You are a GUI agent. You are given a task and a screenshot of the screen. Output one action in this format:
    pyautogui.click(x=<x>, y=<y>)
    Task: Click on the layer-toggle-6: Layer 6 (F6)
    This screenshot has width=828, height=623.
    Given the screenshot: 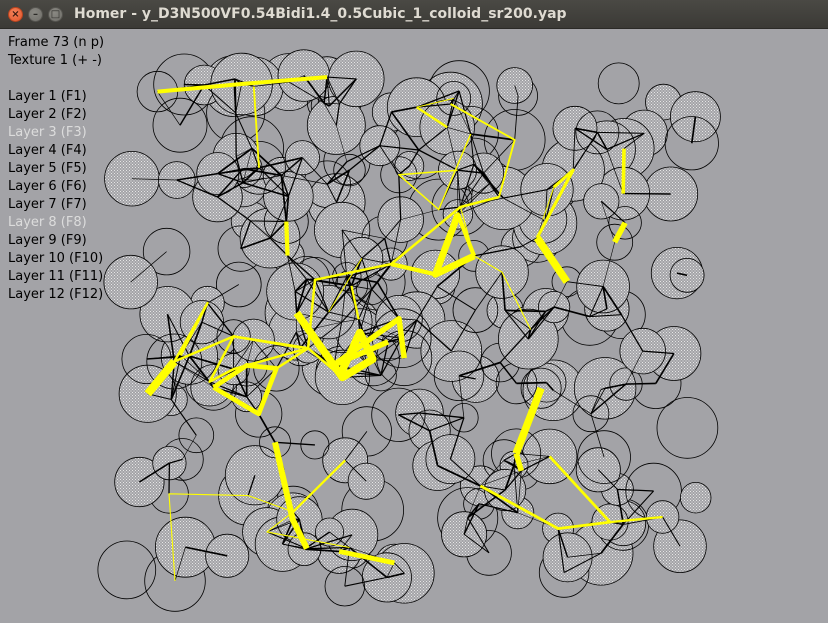 What is the action you would take?
    pyautogui.click(x=56, y=187)
    